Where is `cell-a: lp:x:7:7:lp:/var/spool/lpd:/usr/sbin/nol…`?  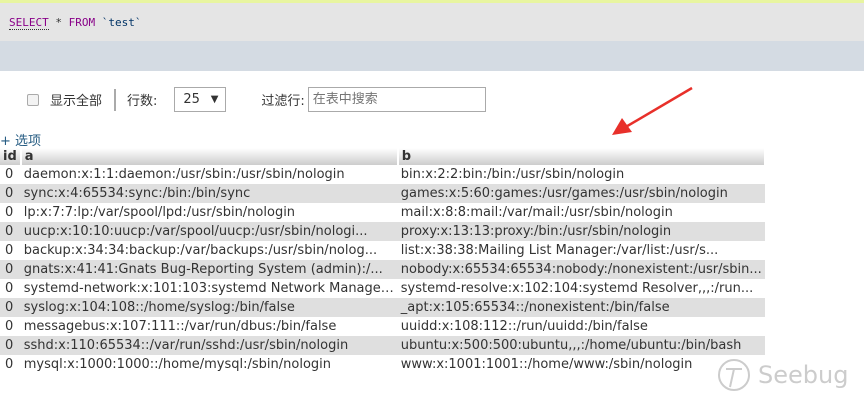
cell-a: lp:x:7:7:lp:/var/spool/lpd:/usr/sbin/nol… is located at coordinates (209, 212).